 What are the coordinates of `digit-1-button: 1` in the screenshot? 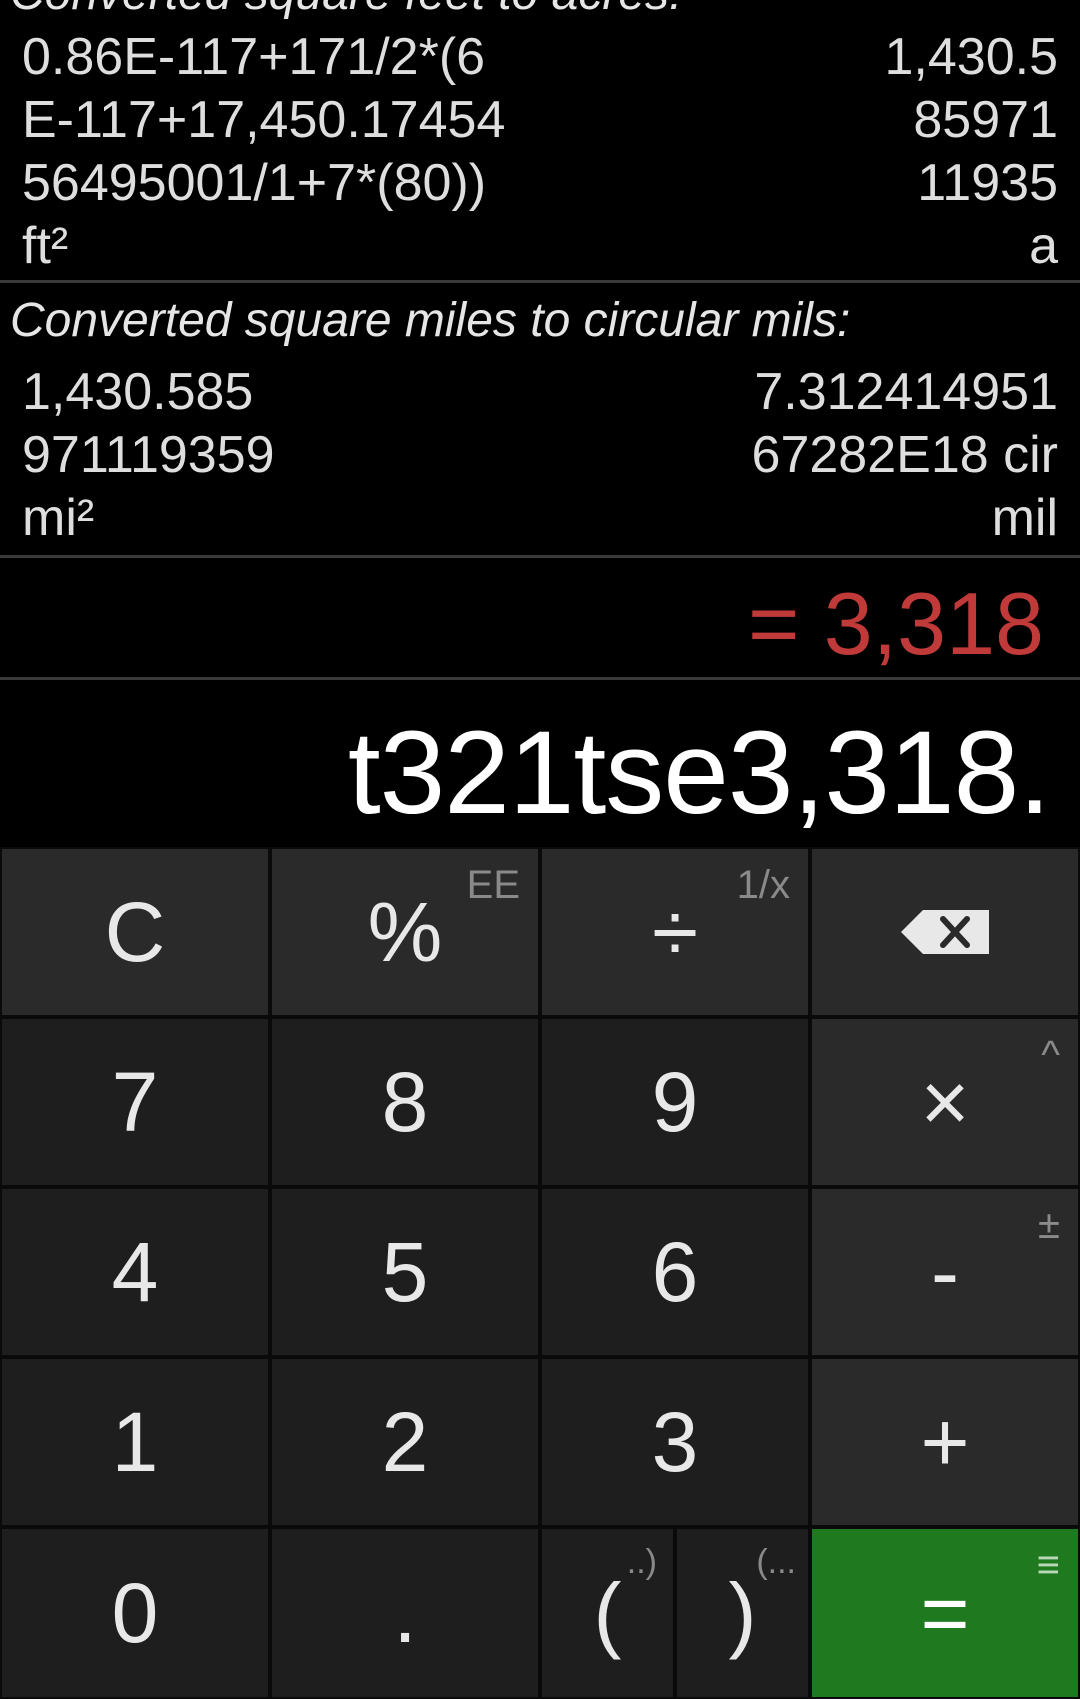 It's located at (135, 1442).